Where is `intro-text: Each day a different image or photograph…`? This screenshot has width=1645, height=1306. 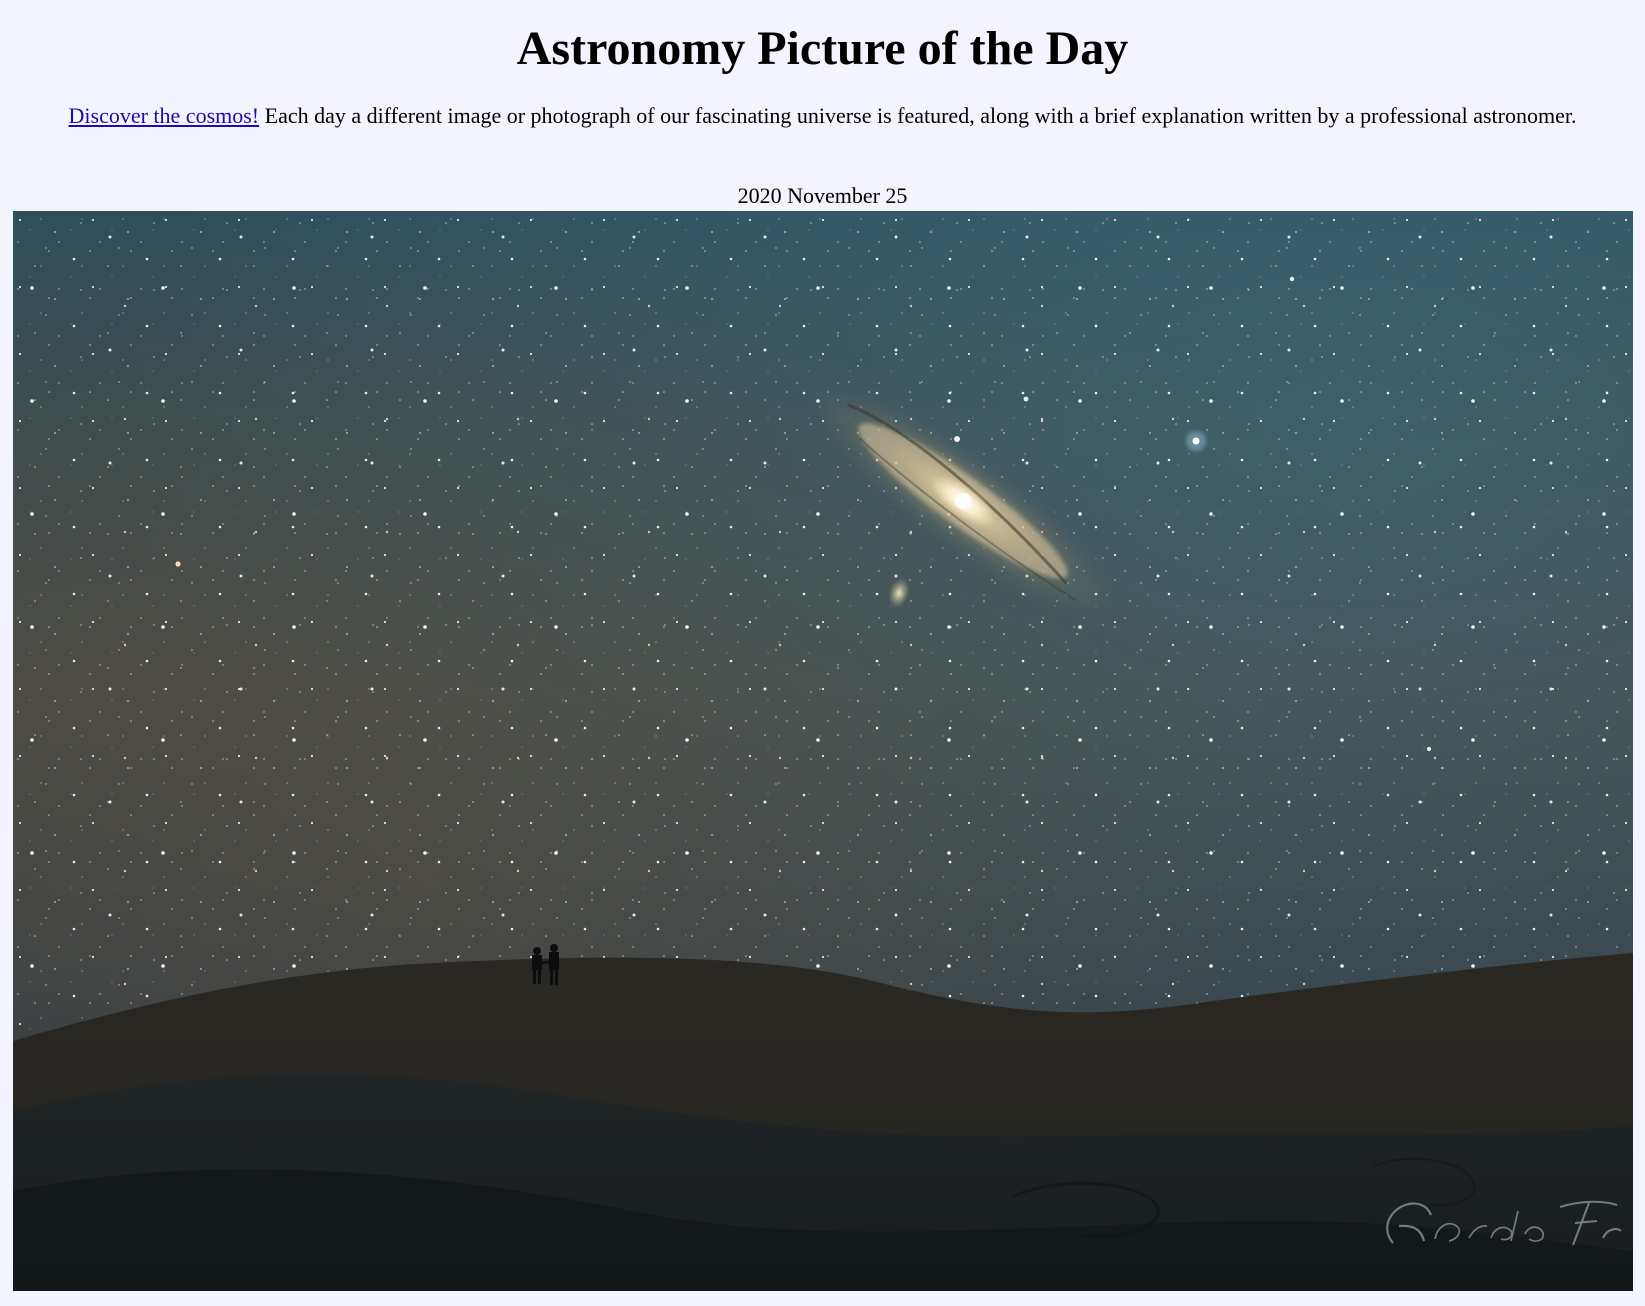
intro-text: Each day a different image or photograph… is located at coordinates (918, 115).